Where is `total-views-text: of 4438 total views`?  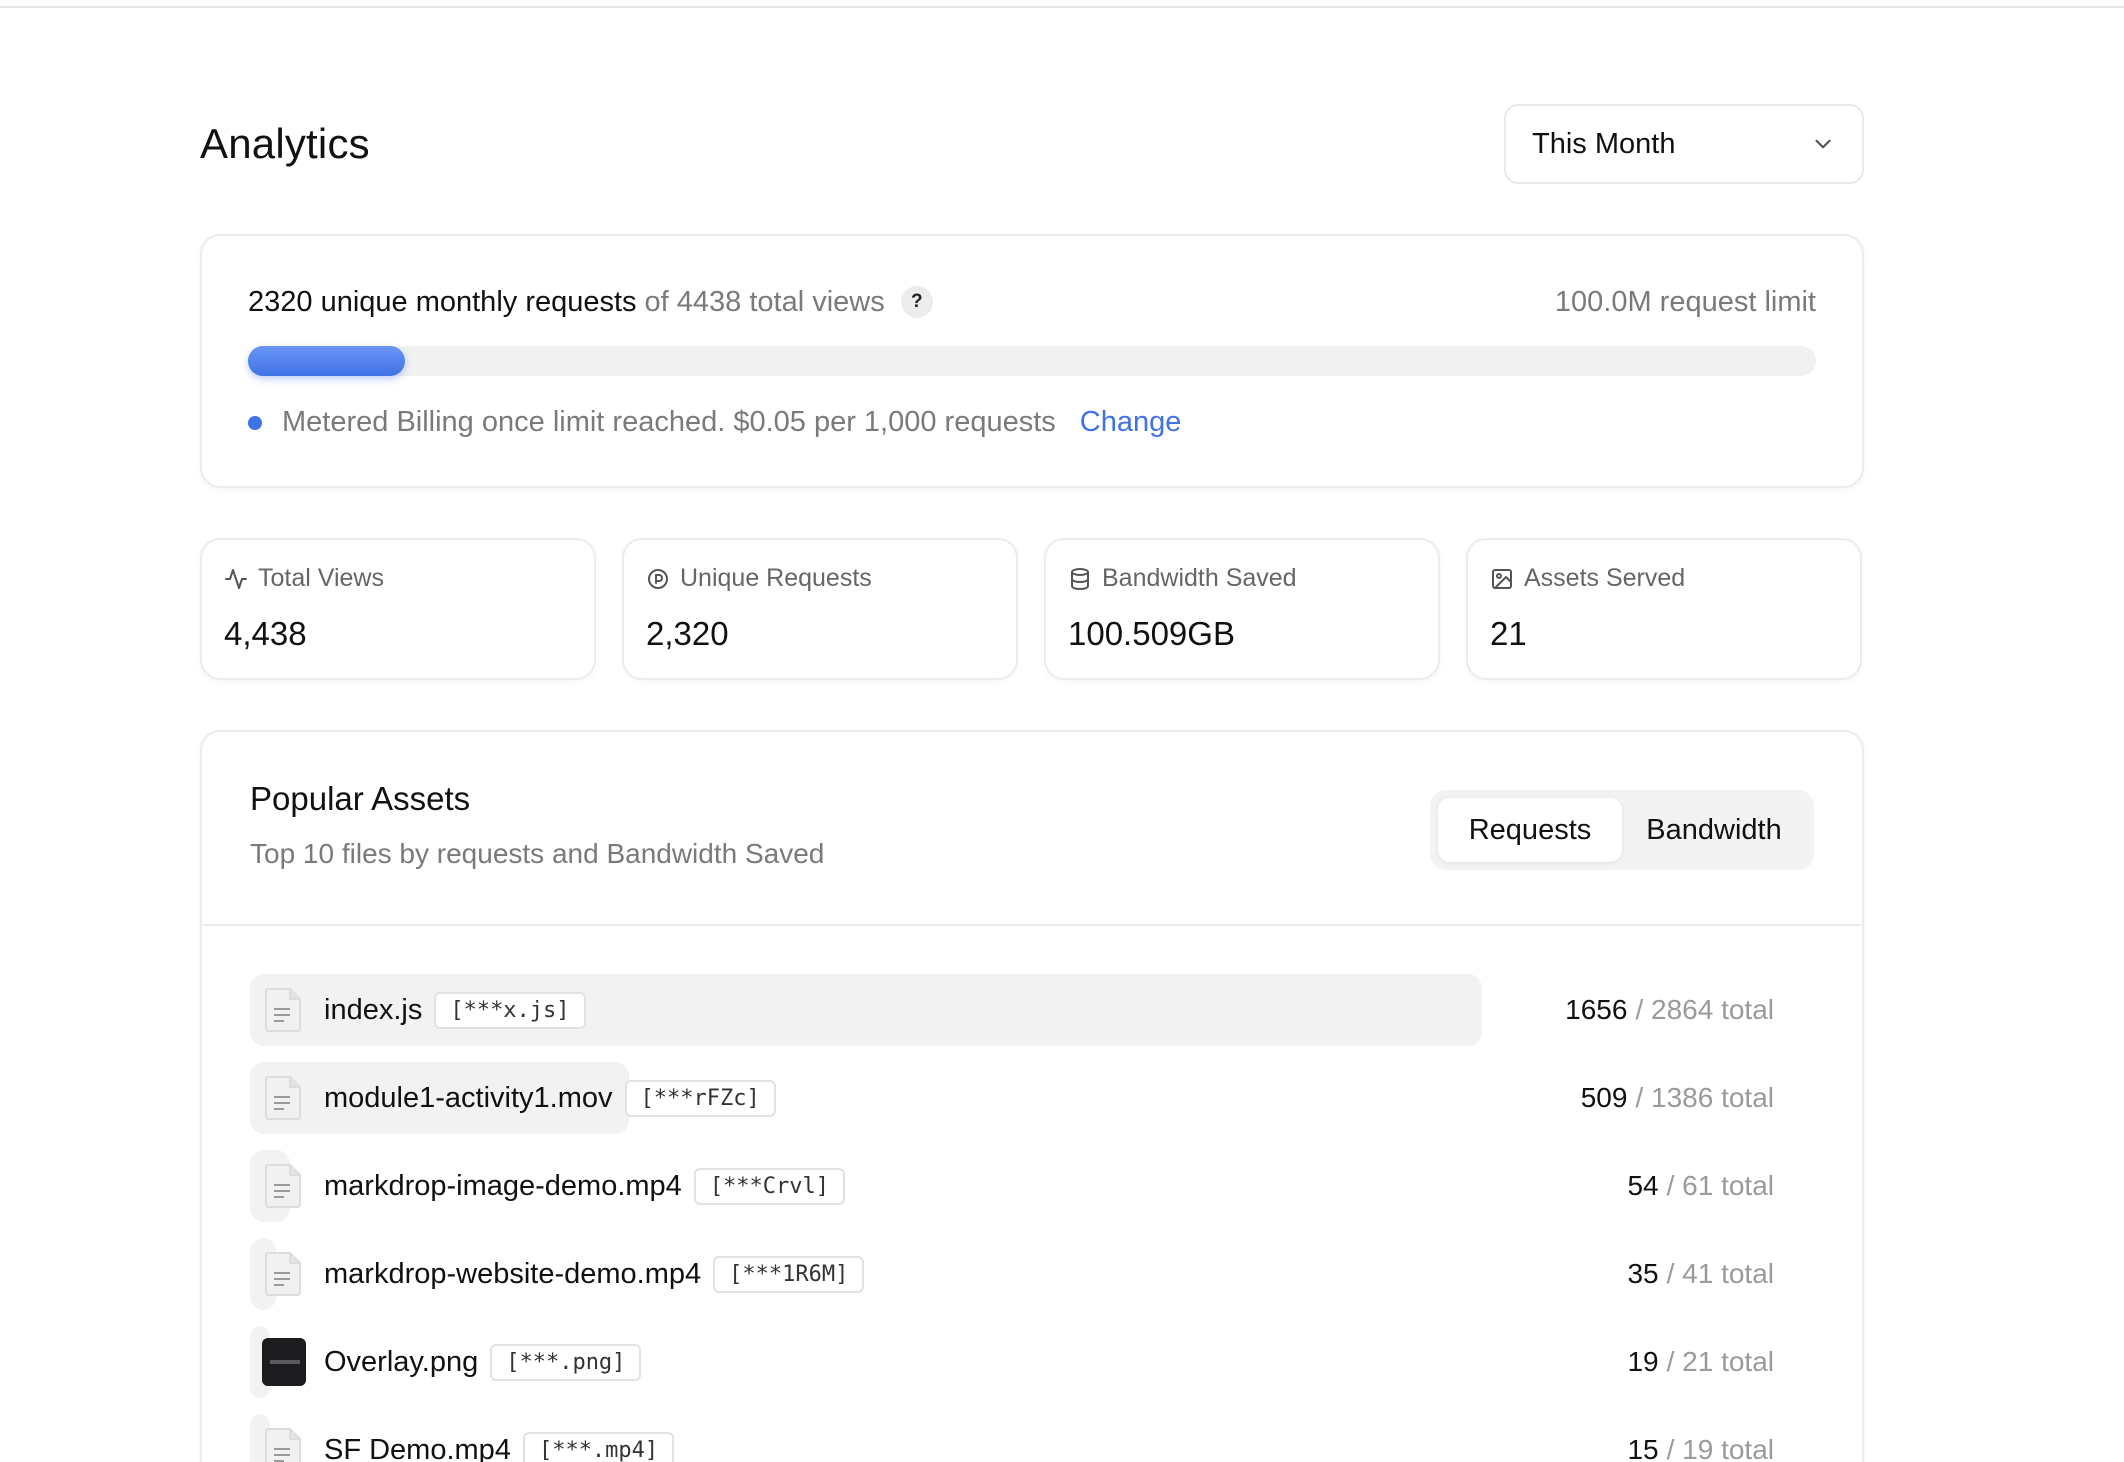 total-views-text: of 4438 total views is located at coordinates (764, 301).